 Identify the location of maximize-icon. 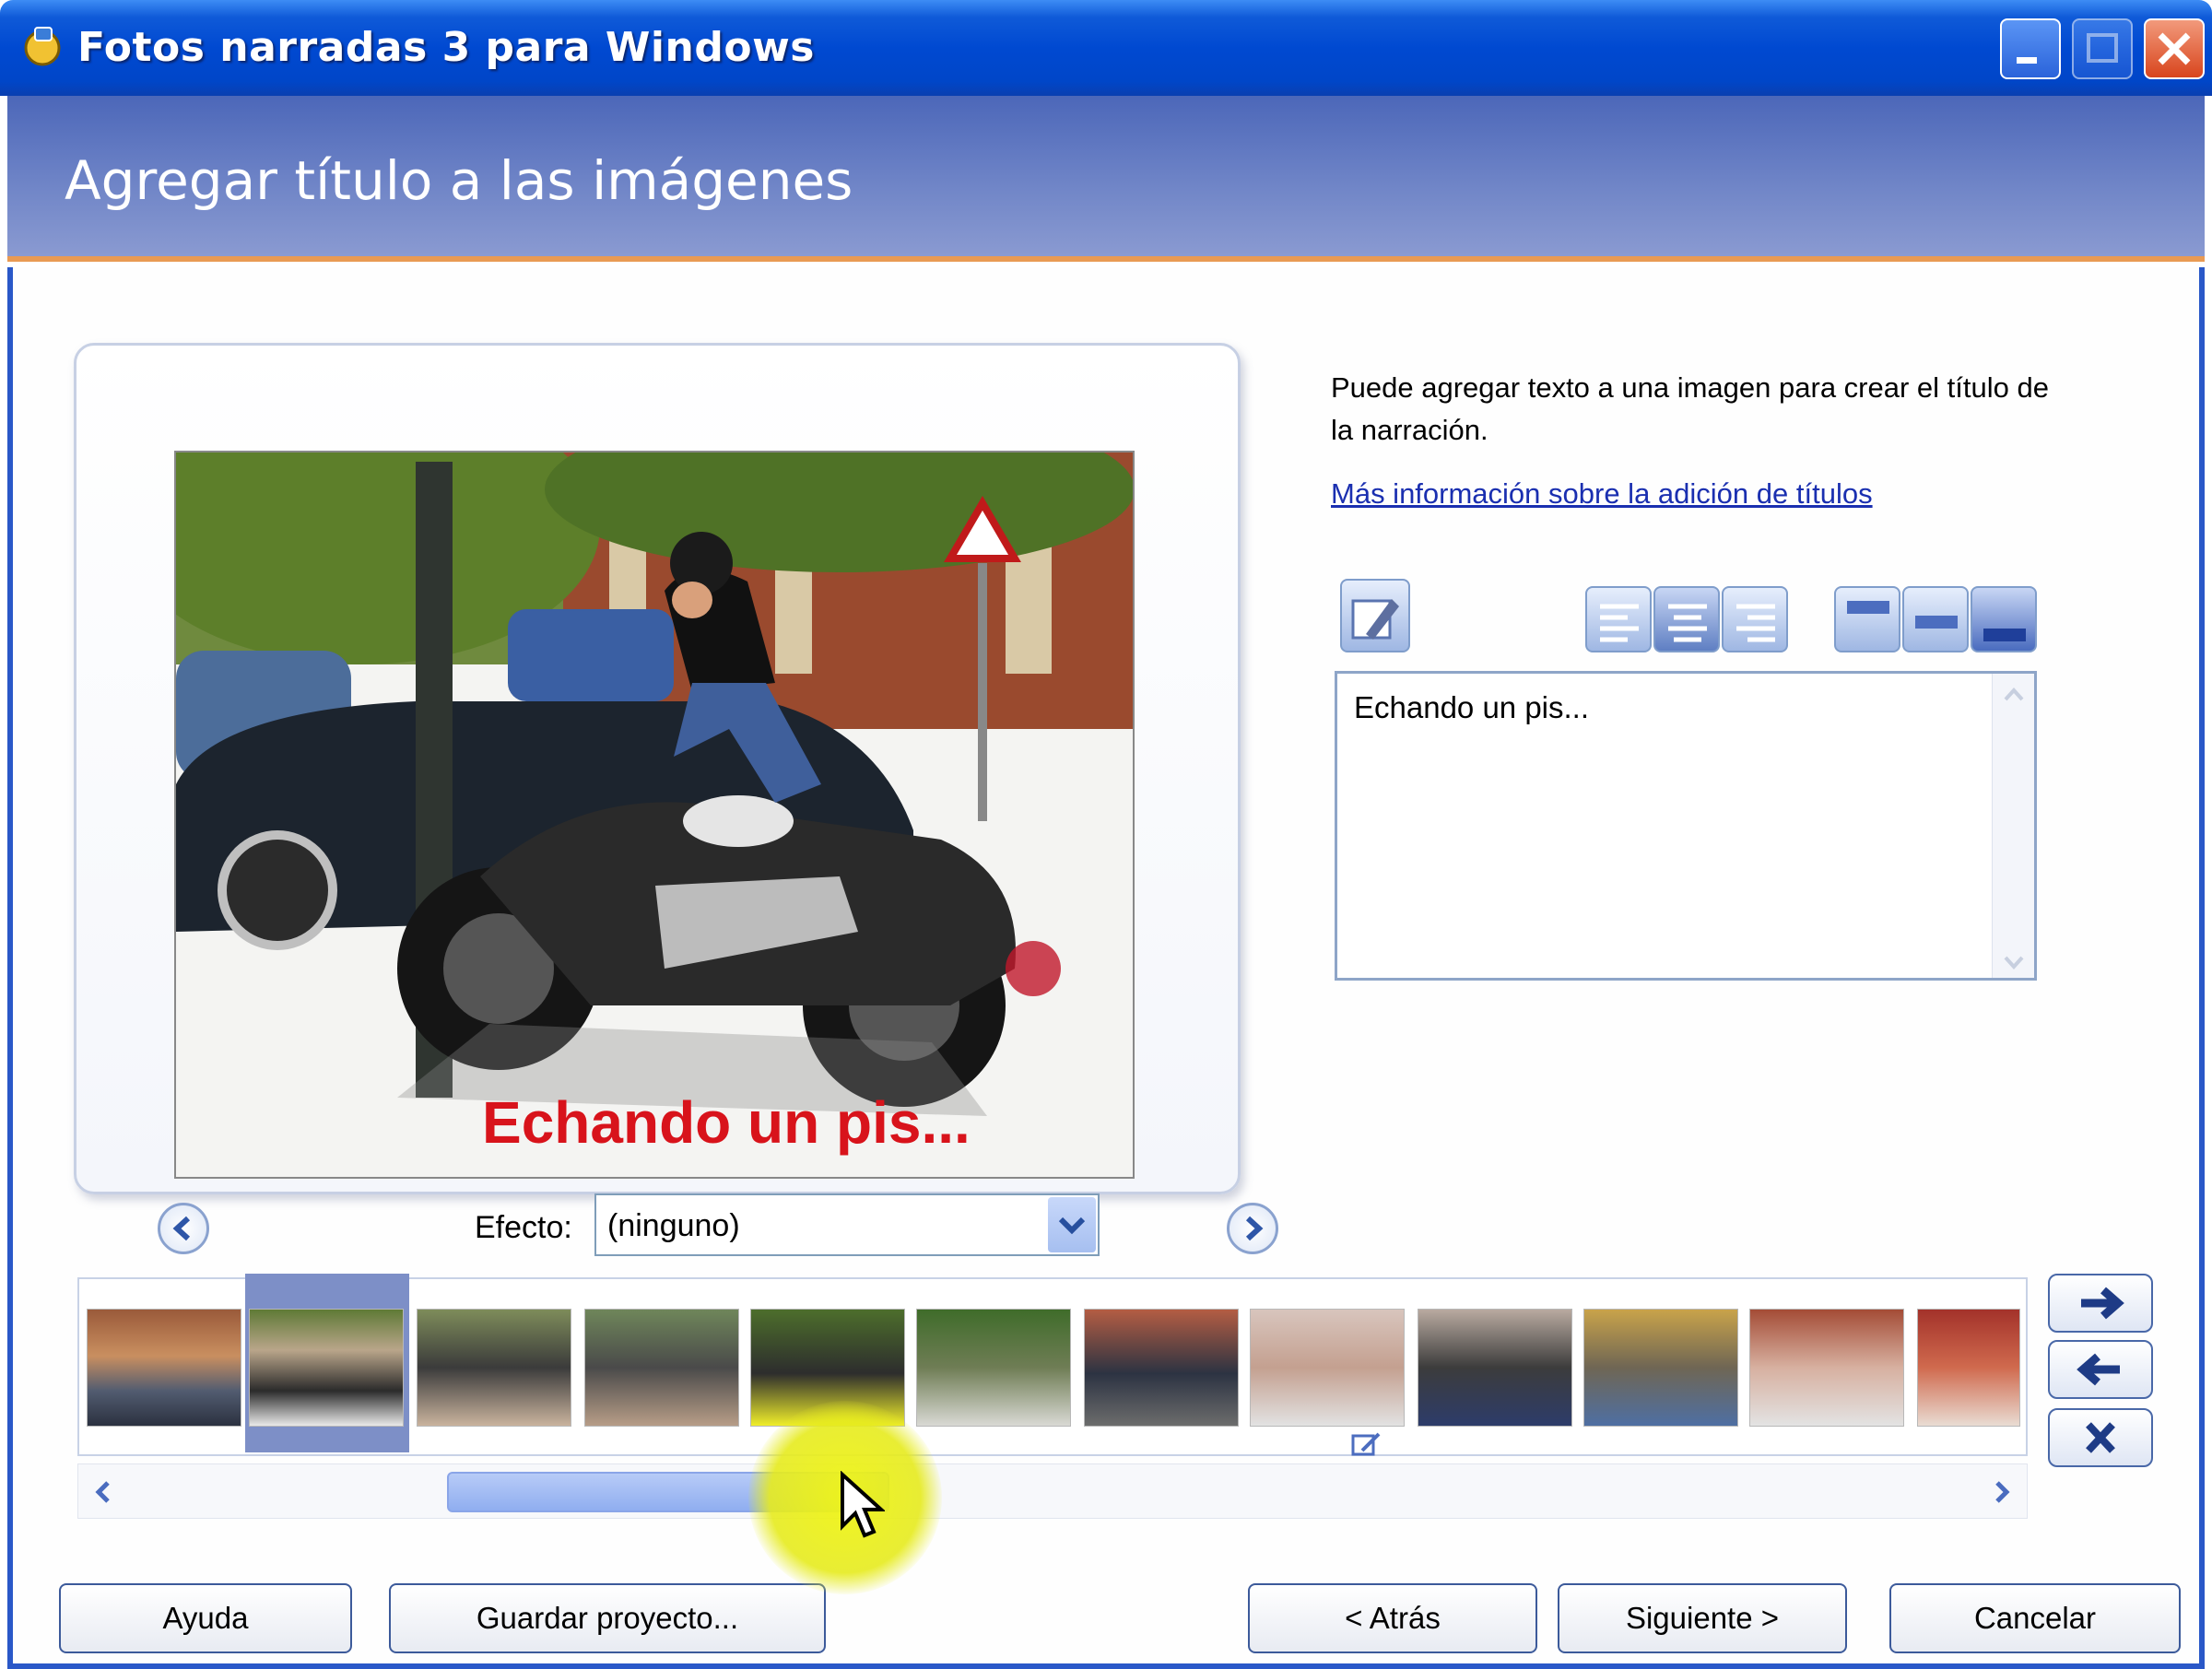
(2102, 48).